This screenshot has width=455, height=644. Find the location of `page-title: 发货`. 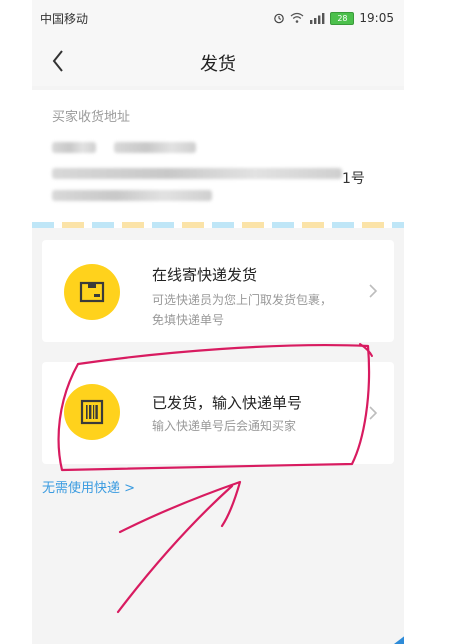

page-title: 发货 is located at coordinates (218, 64).